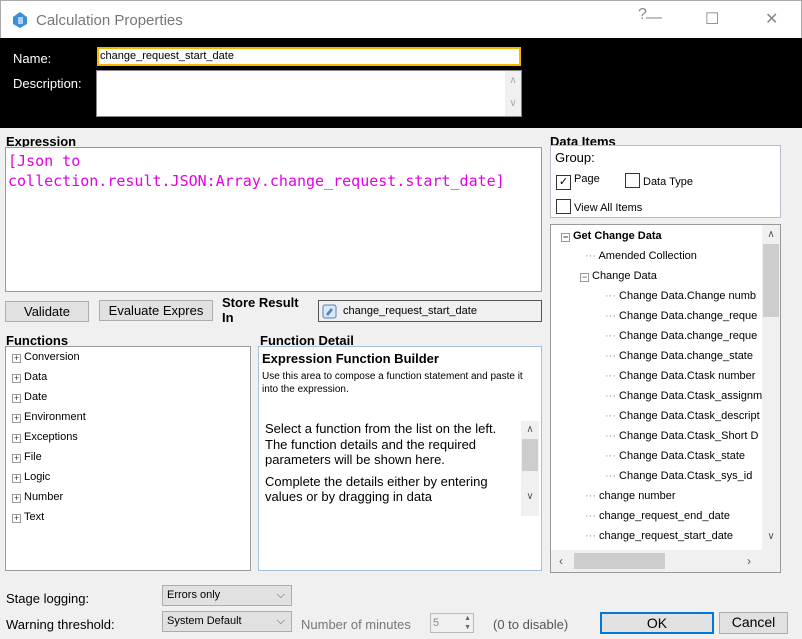 The height and width of the screenshot is (639, 802). Describe the element at coordinates (575, 157) in the screenshot. I see `group-label: Group:` at that location.